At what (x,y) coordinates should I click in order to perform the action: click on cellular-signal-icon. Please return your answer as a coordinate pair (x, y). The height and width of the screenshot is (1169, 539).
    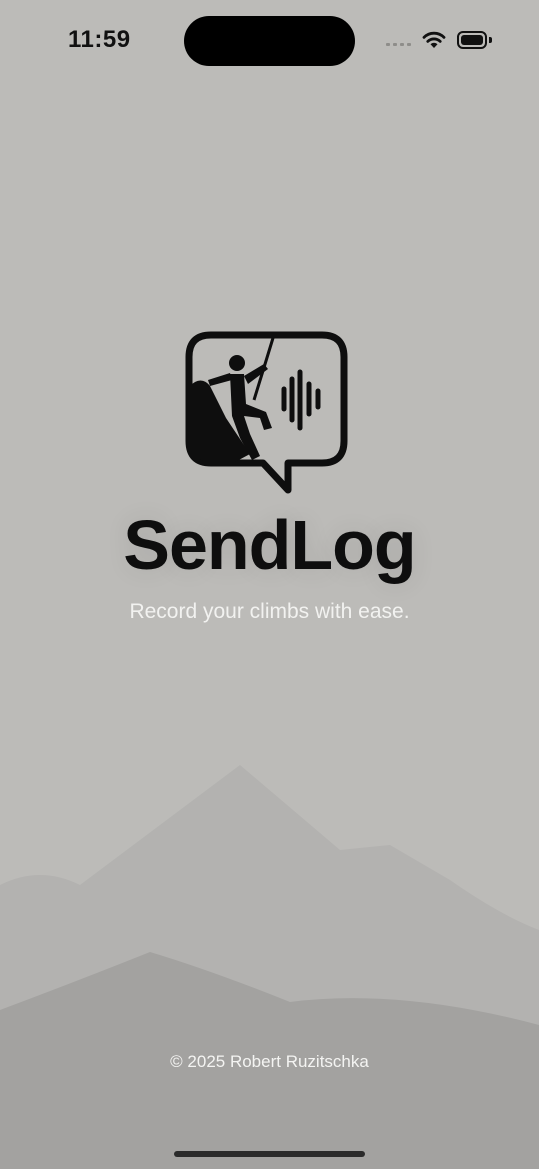
    Looking at the image, I should click on (398, 44).